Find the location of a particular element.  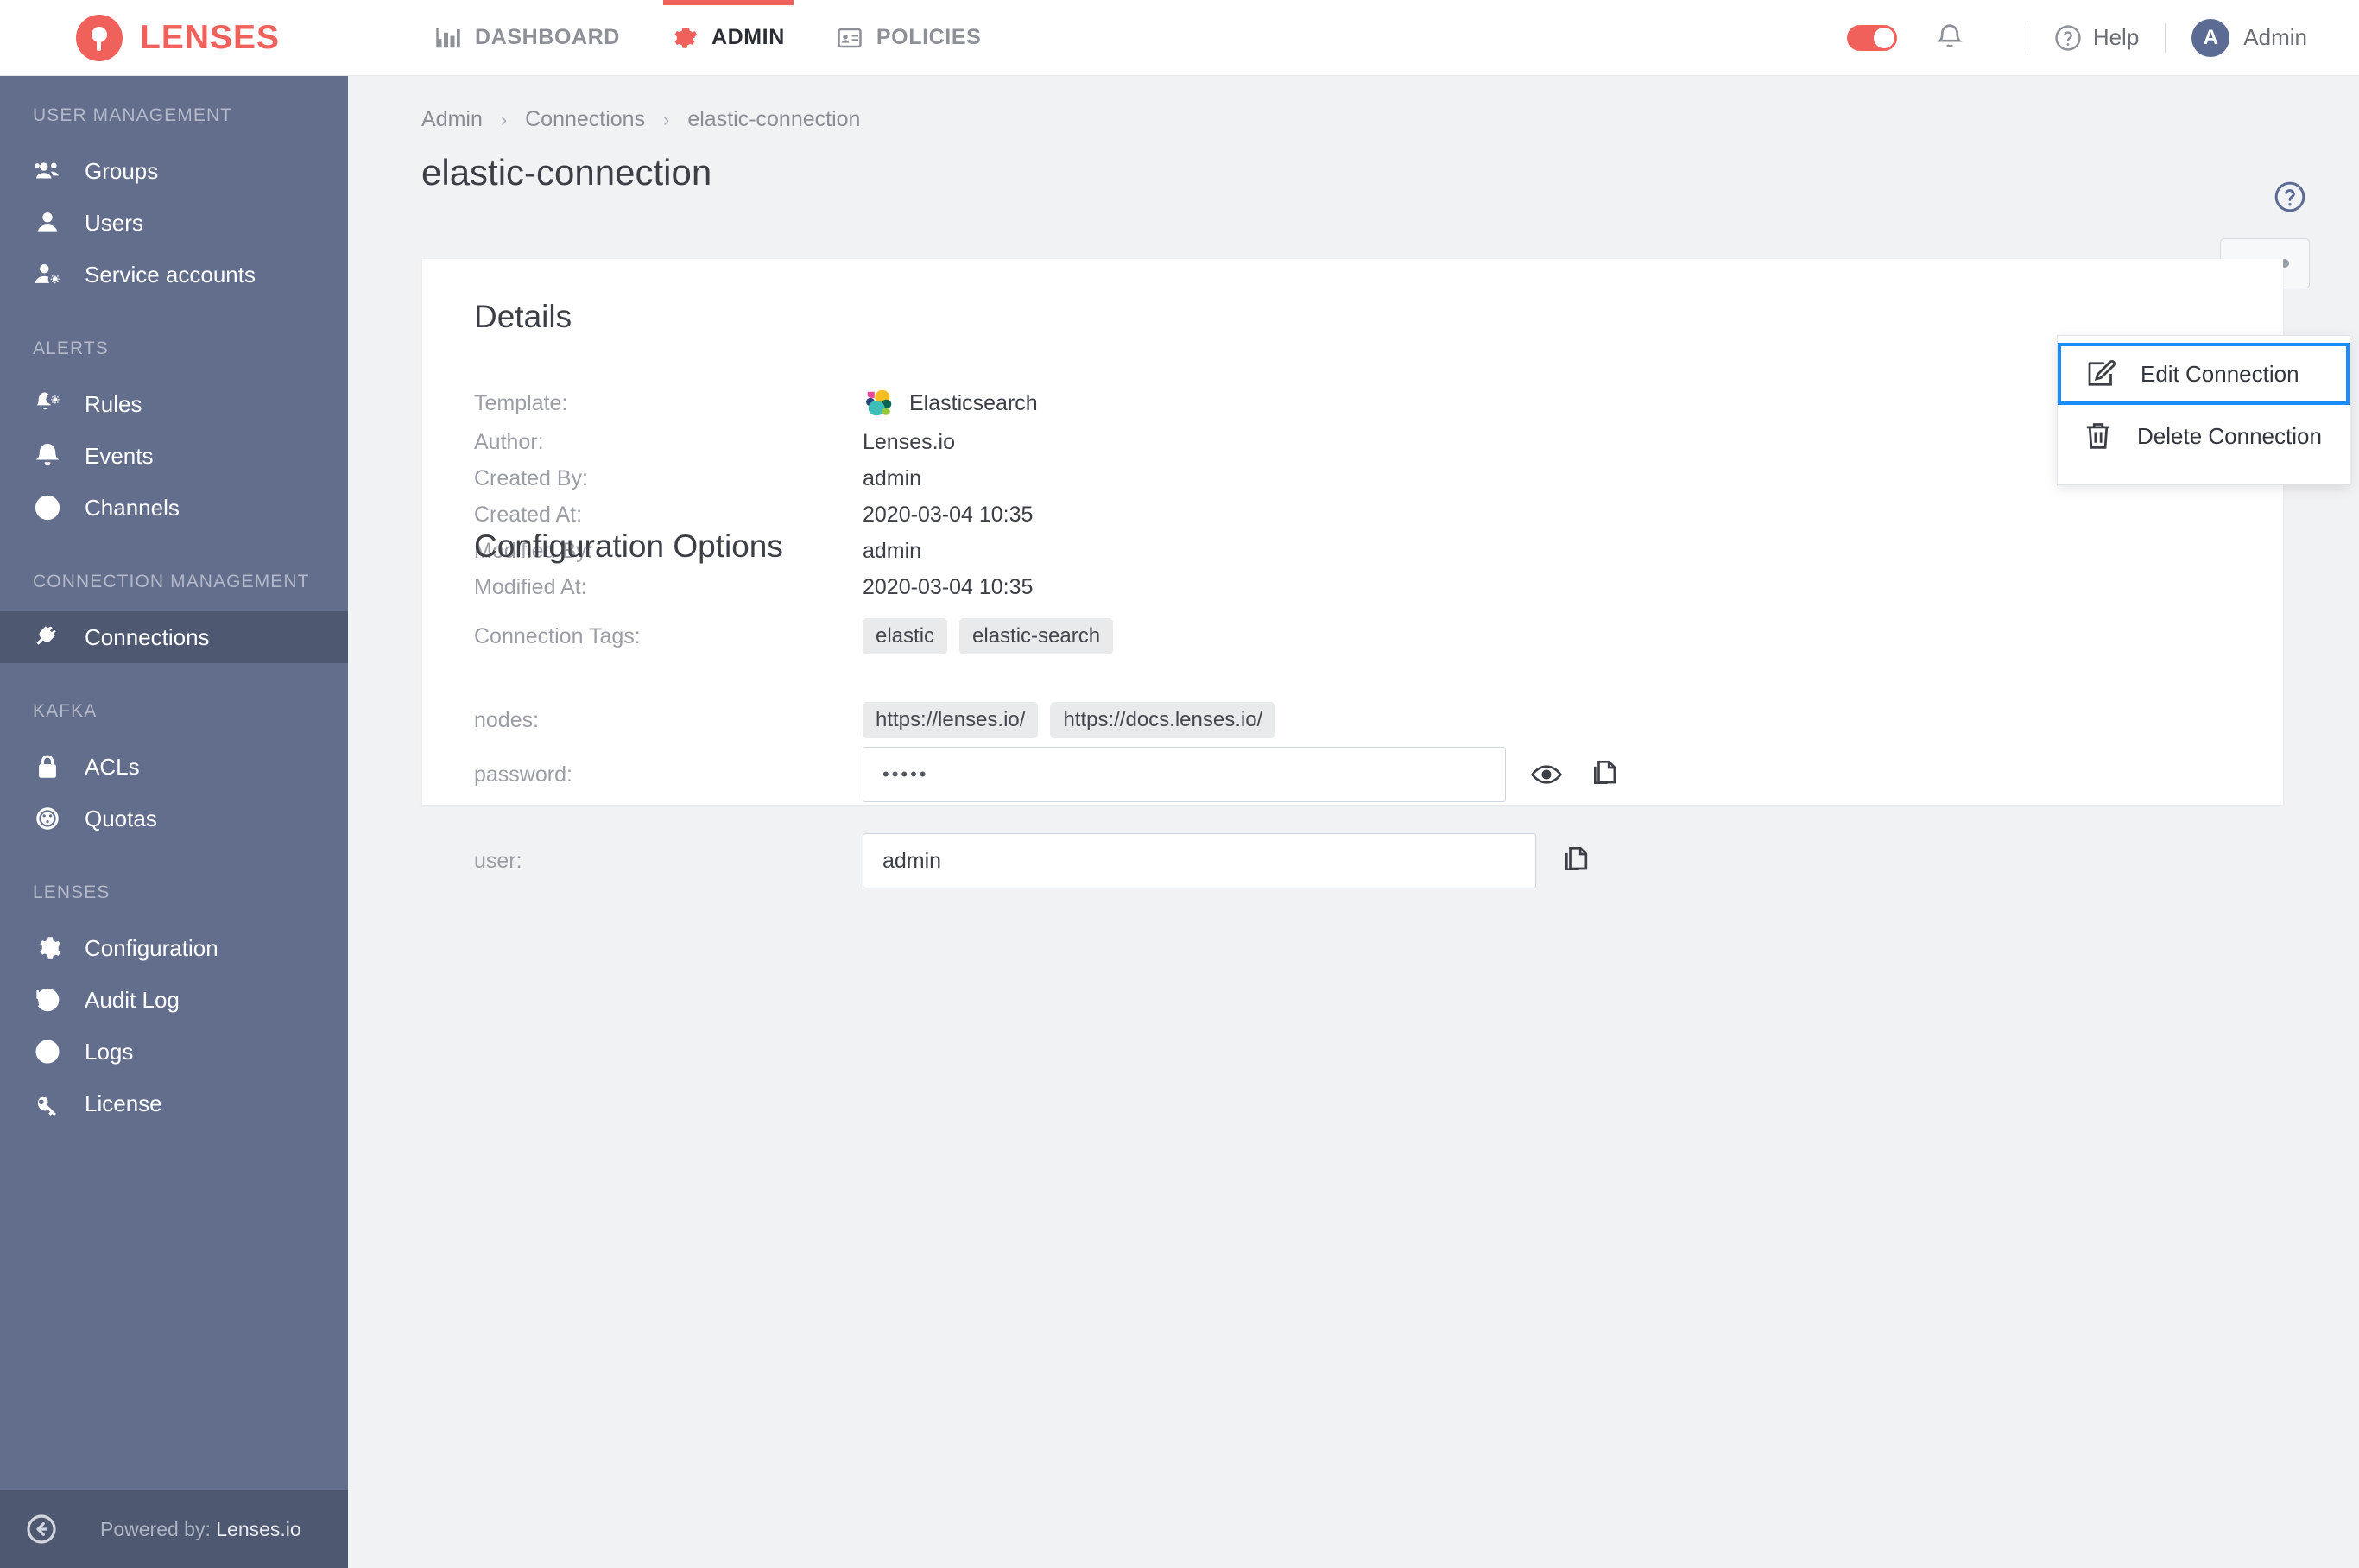

menu-item-label: Edit Connection is located at coordinates (2220, 374).